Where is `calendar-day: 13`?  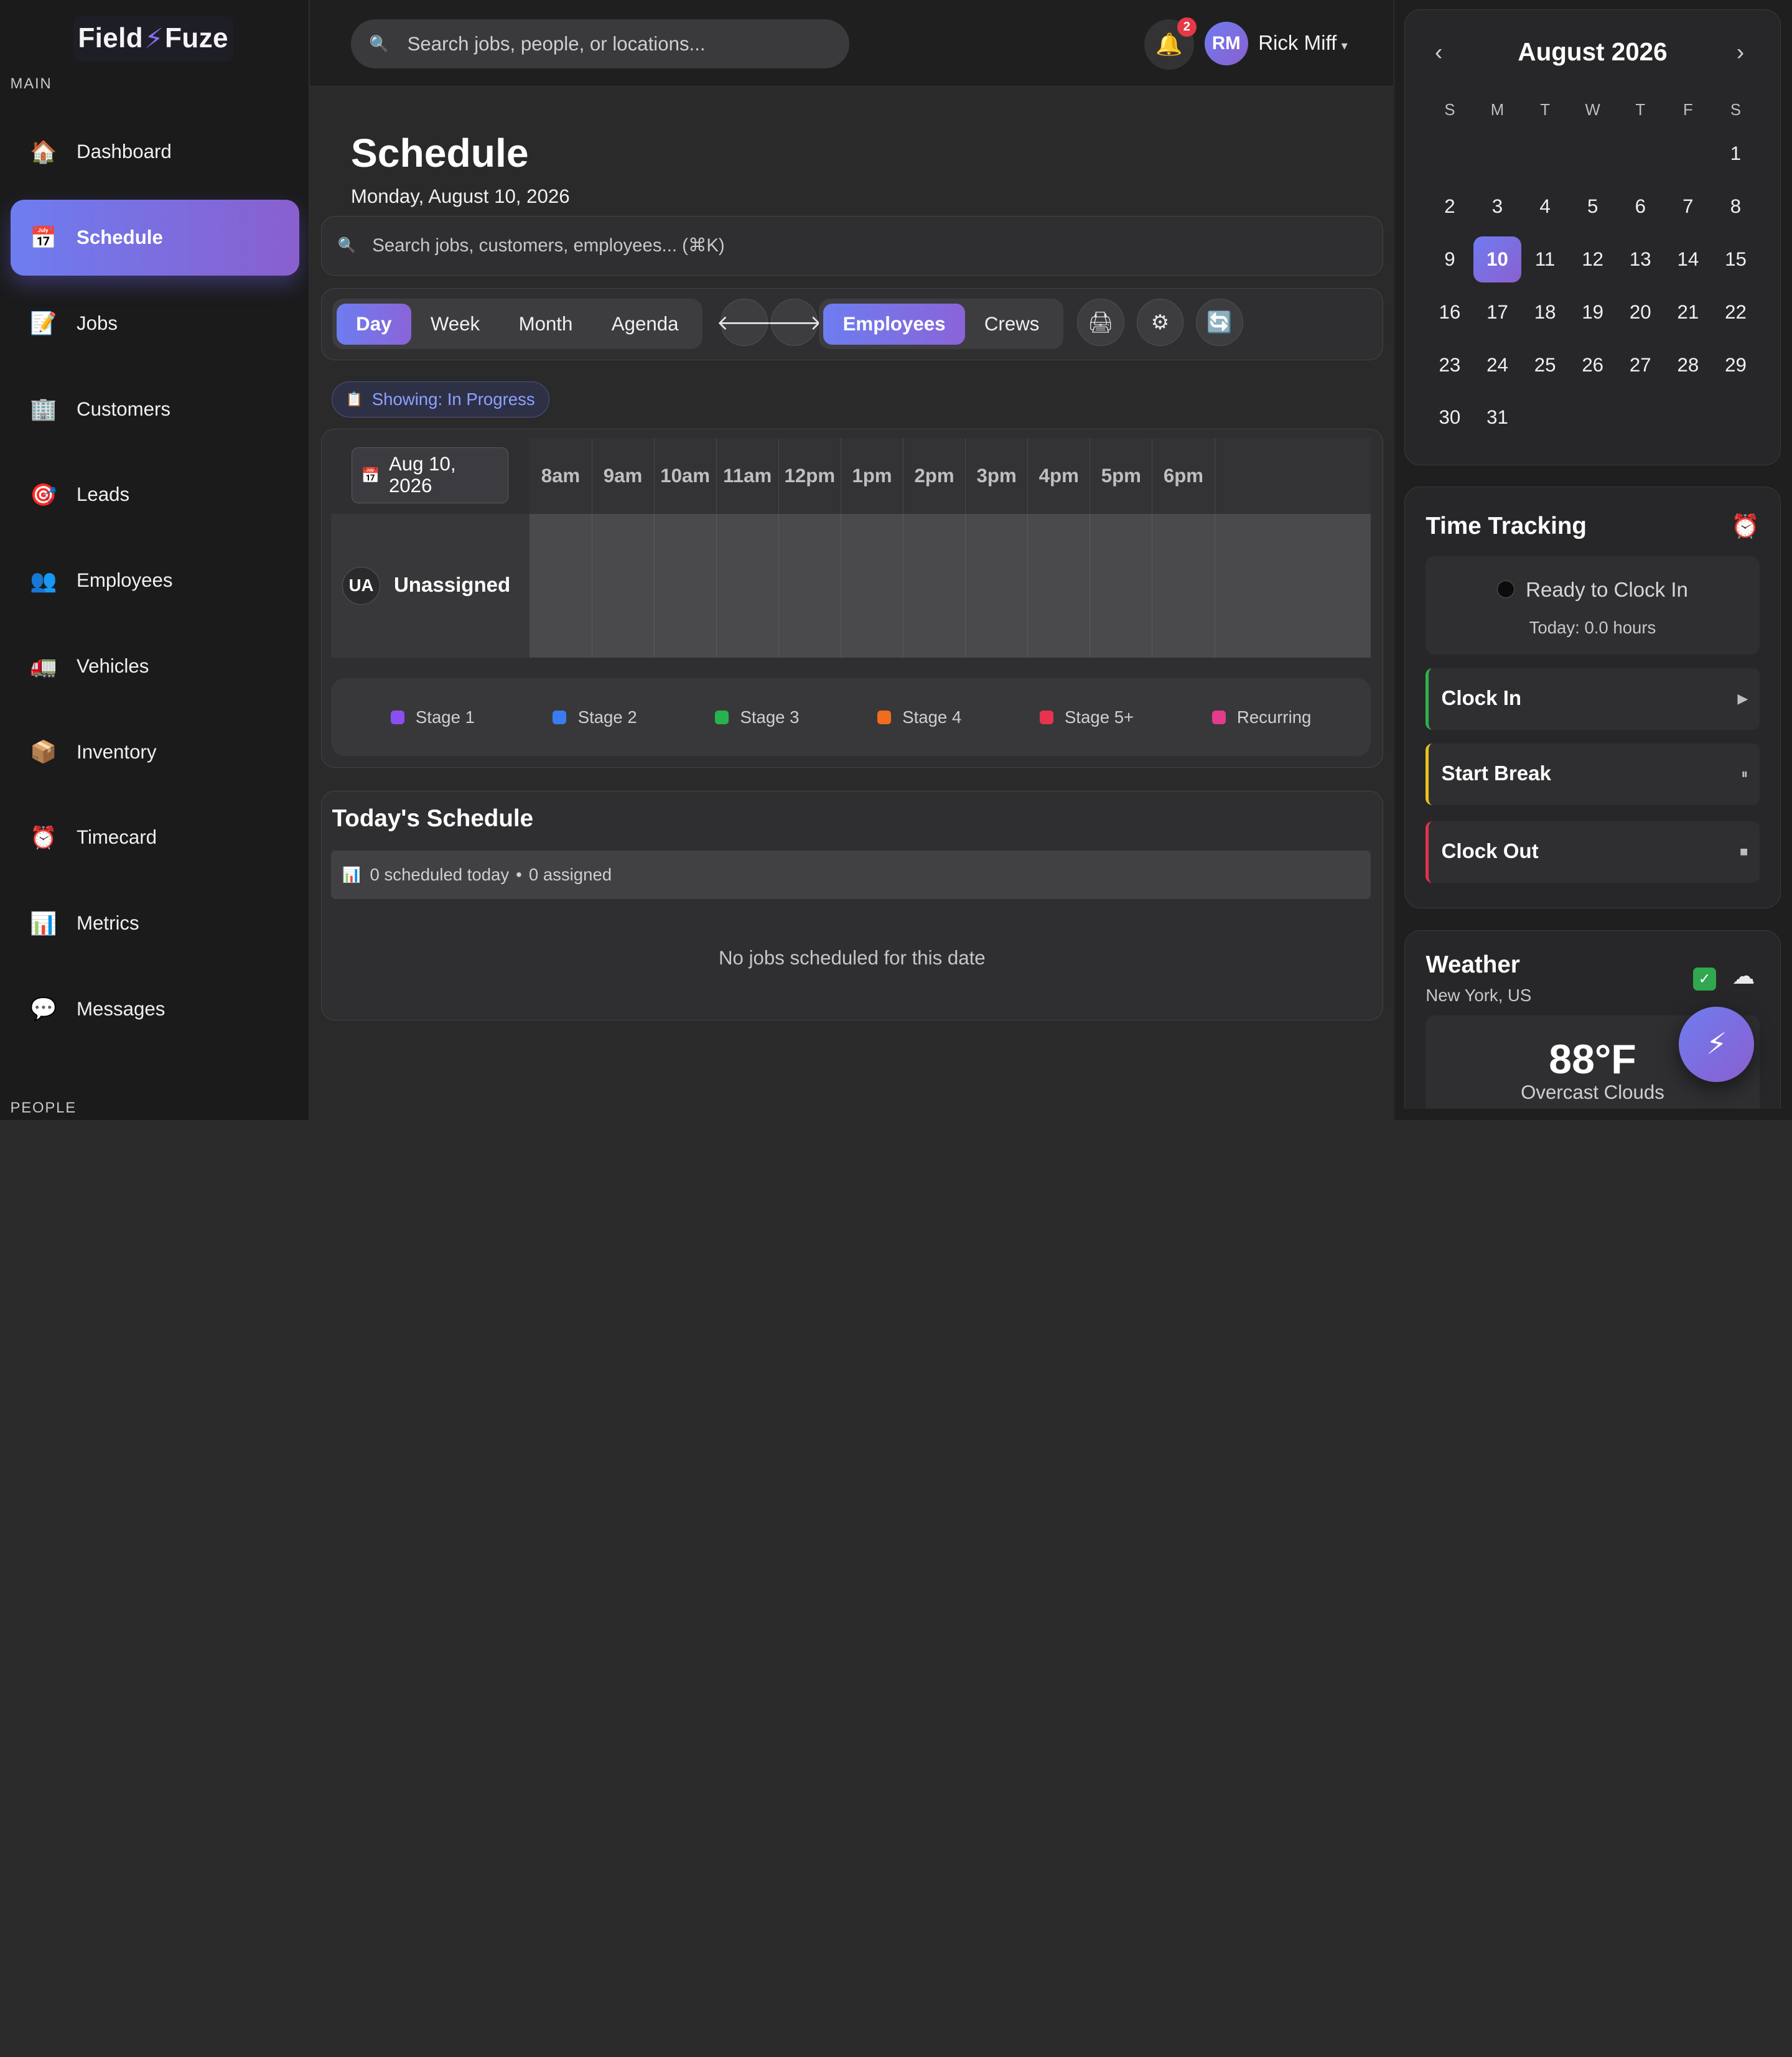 calendar-day: 13 is located at coordinates (1641, 259).